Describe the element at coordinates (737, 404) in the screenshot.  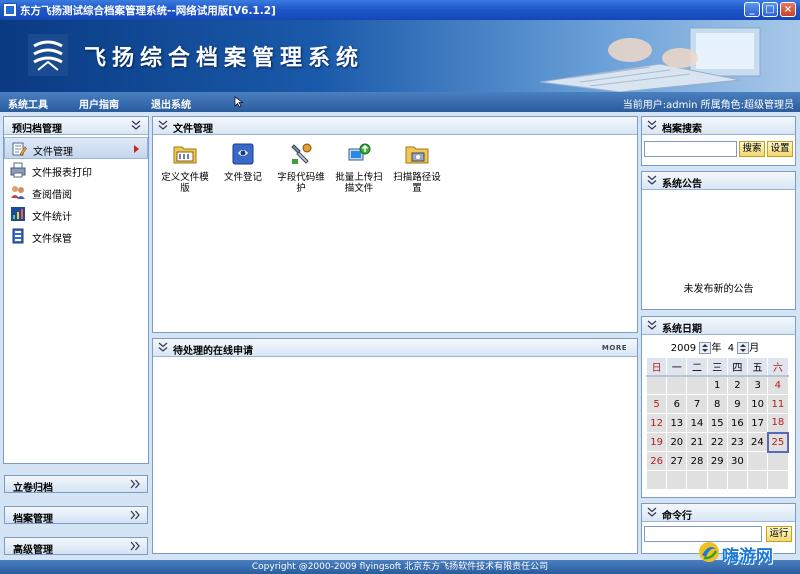
I see `calendar-day: 9` at that location.